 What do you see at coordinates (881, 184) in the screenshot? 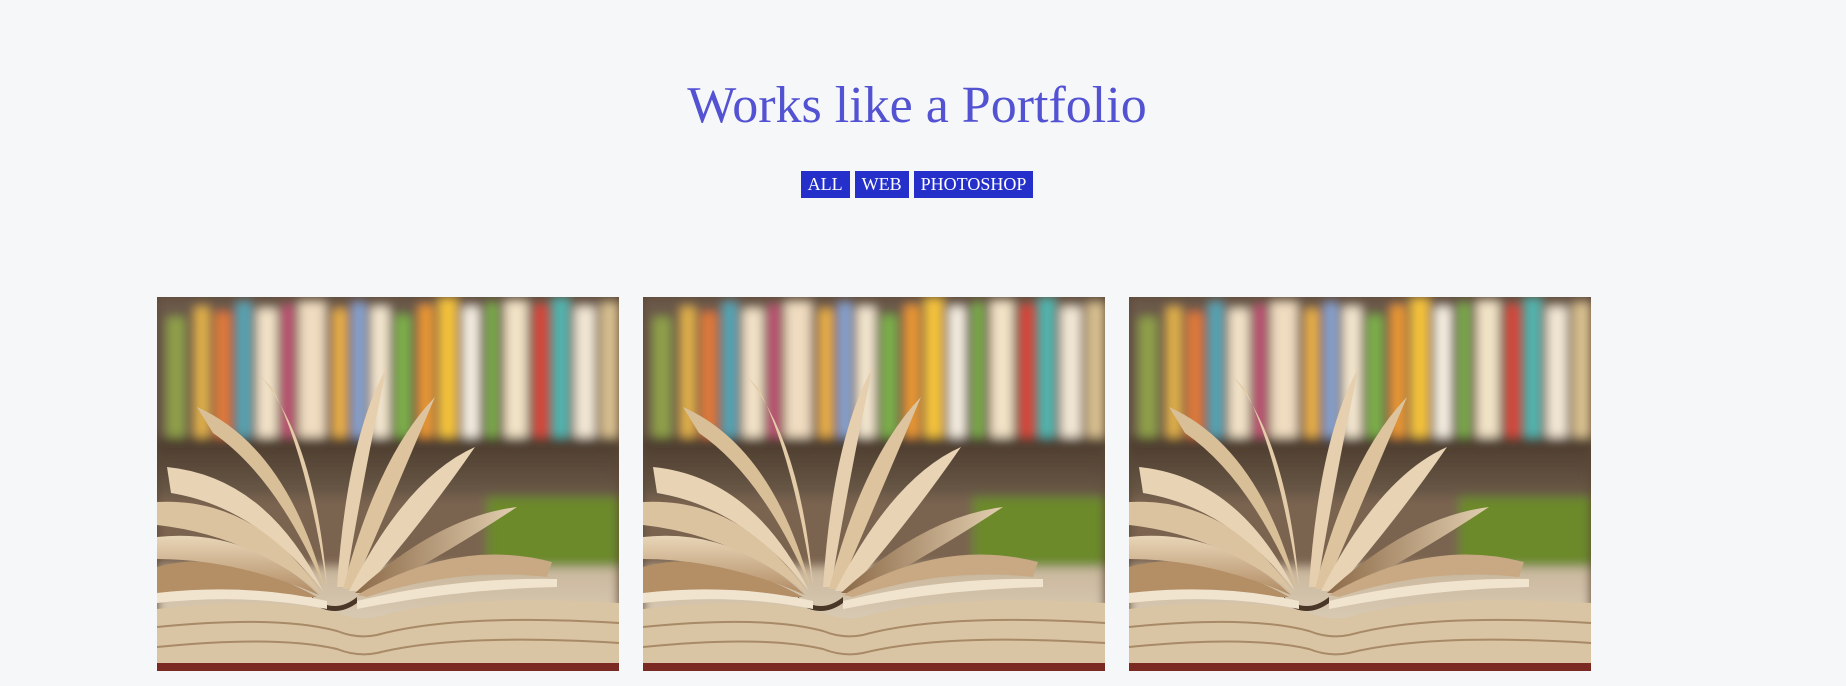
I see `filter-web-button: WEB` at bounding box center [881, 184].